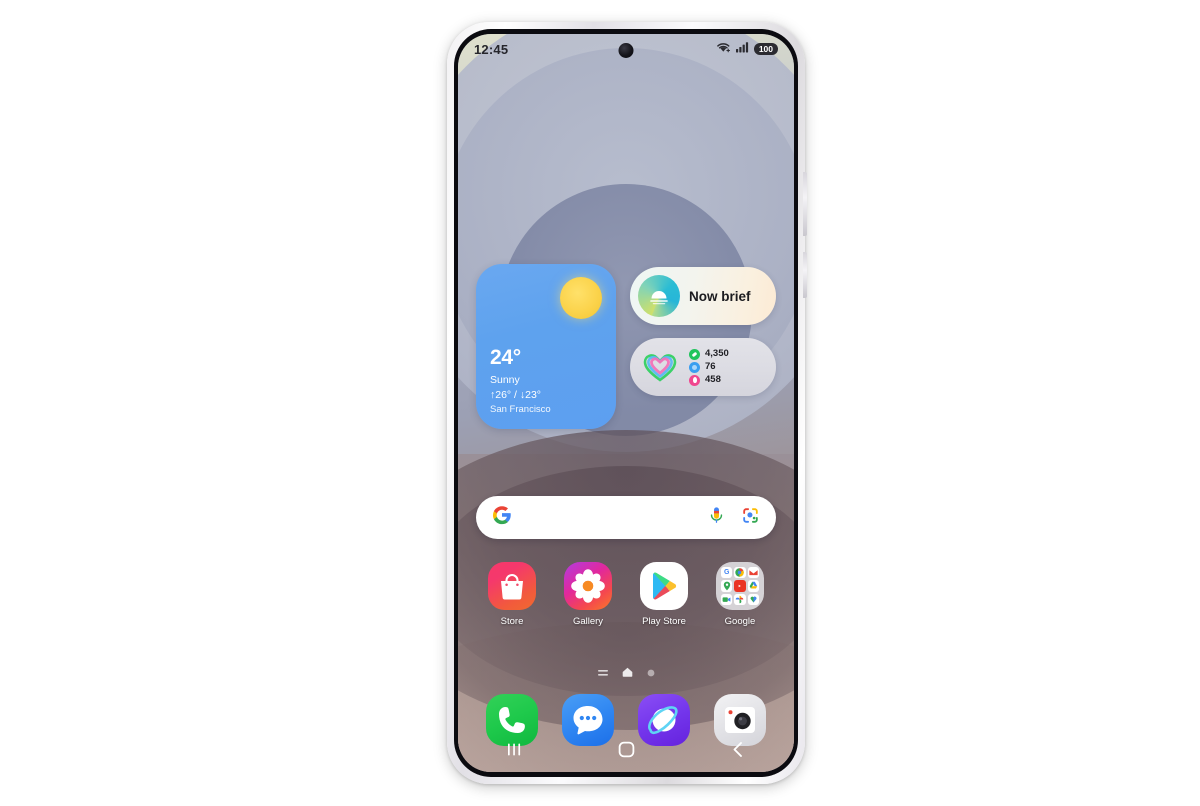  Describe the element at coordinates (694, 367) in the screenshot. I see `activity-icon` at that location.